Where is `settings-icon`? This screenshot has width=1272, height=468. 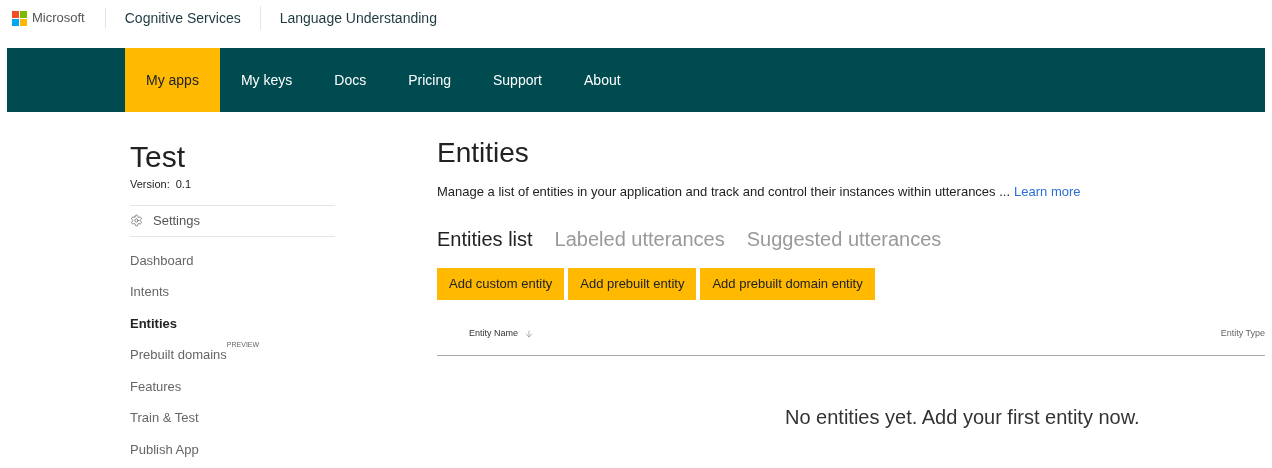
settings-icon is located at coordinates (136, 220).